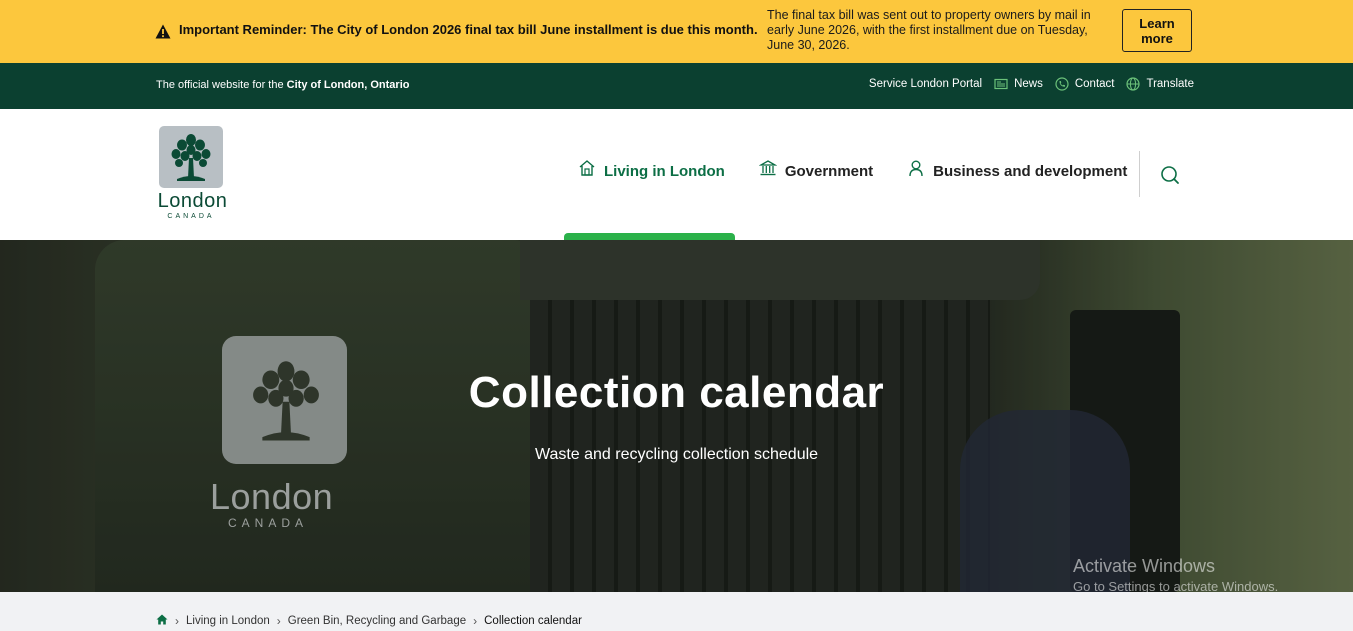 This screenshot has height=631, width=1353. What do you see at coordinates (228, 621) in the screenshot?
I see `breadcrumb-living-in-london: Living in London` at bounding box center [228, 621].